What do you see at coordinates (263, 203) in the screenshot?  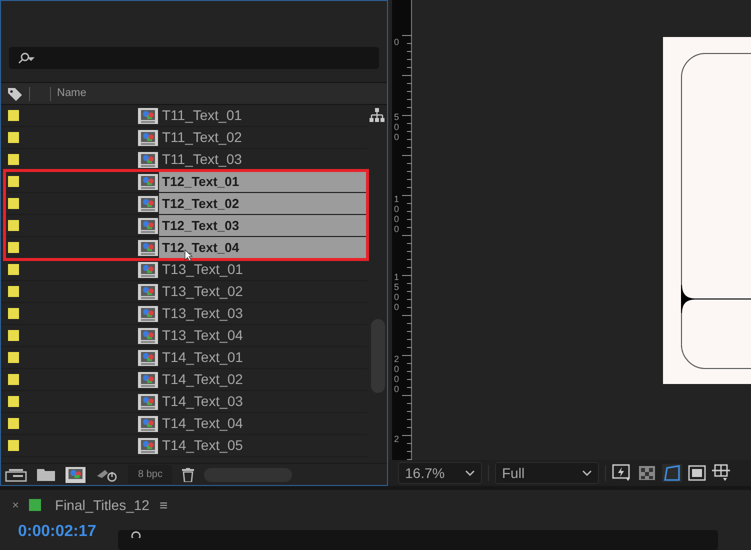 I see `item-name: T12_Text_02` at bounding box center [263, 203].